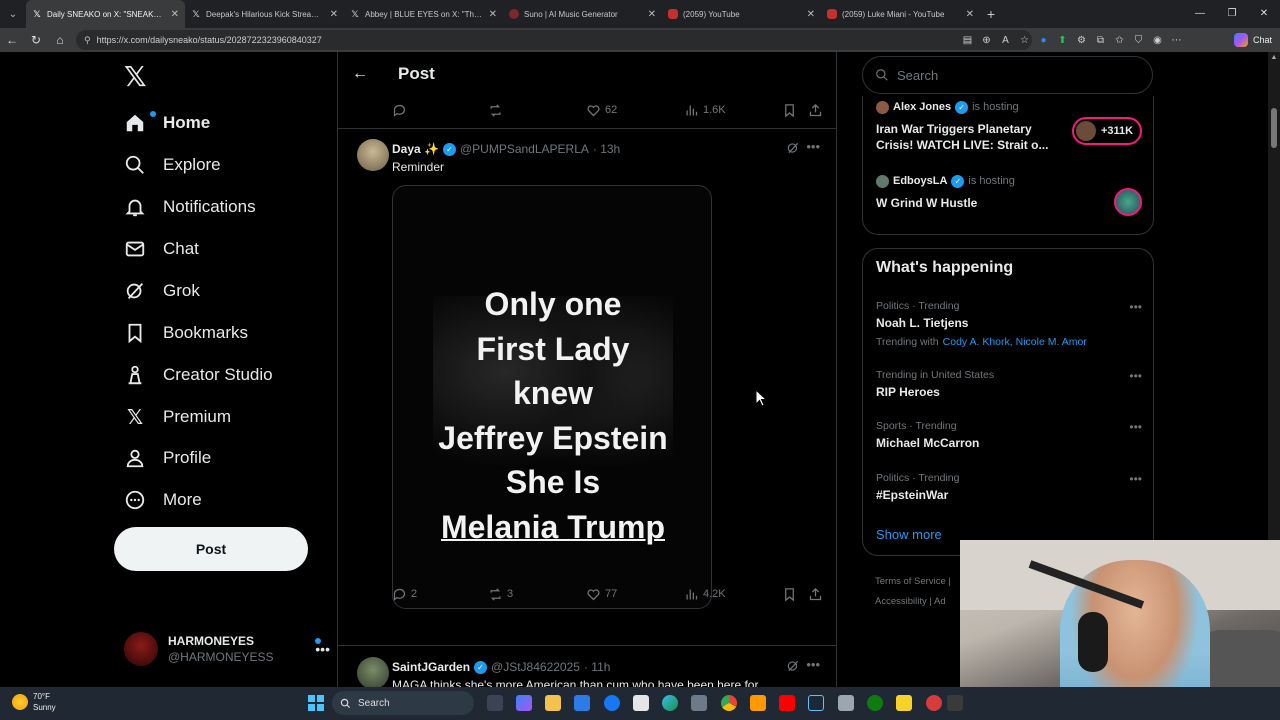 The height and width of the screenshot is (720, 1280). I want to click on nav-item-profile: Profile, so click(167, 458).